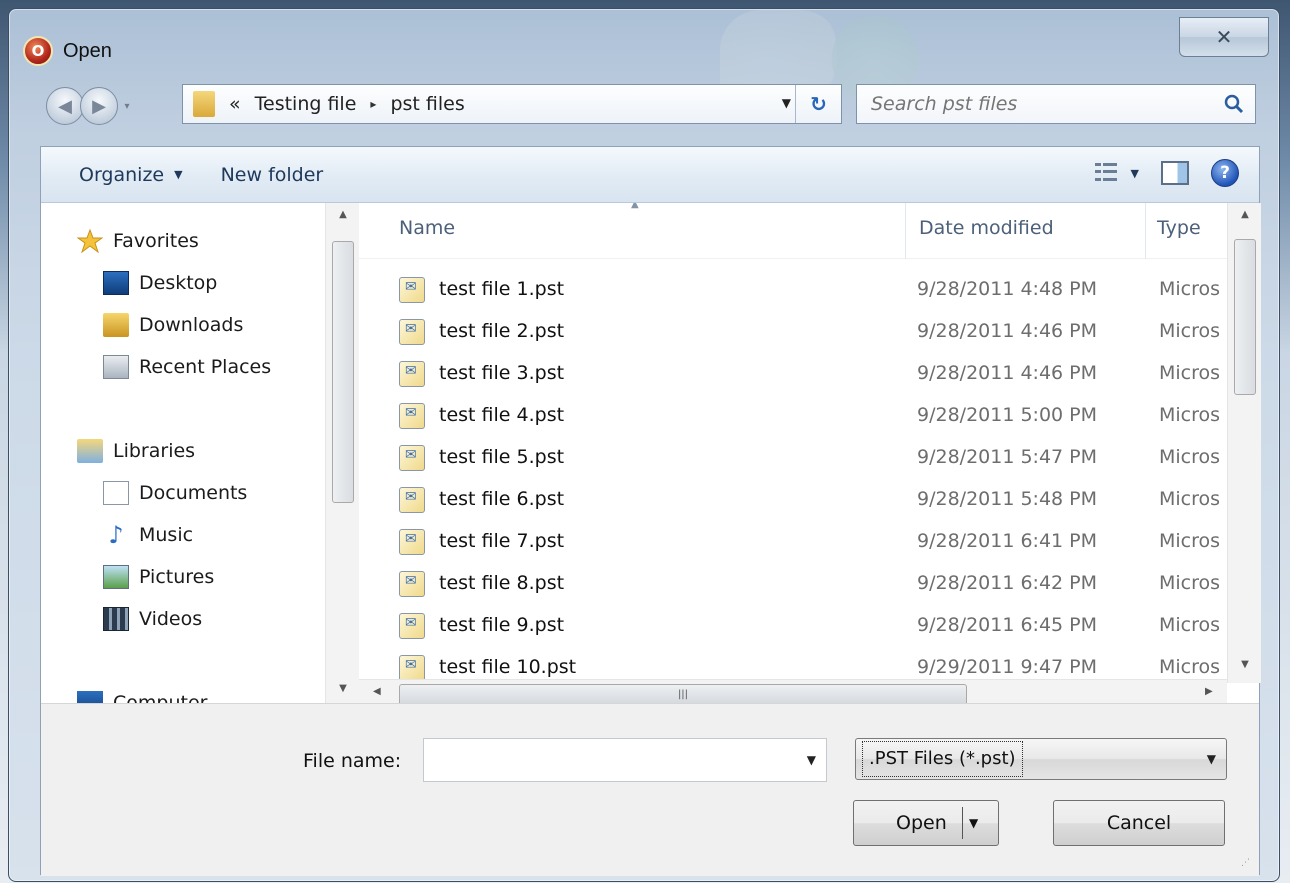  What do you see at coordinates (1175, 173) in the screenshot?
I see `preview-pane-icon` at bounding box center [1175, 173].